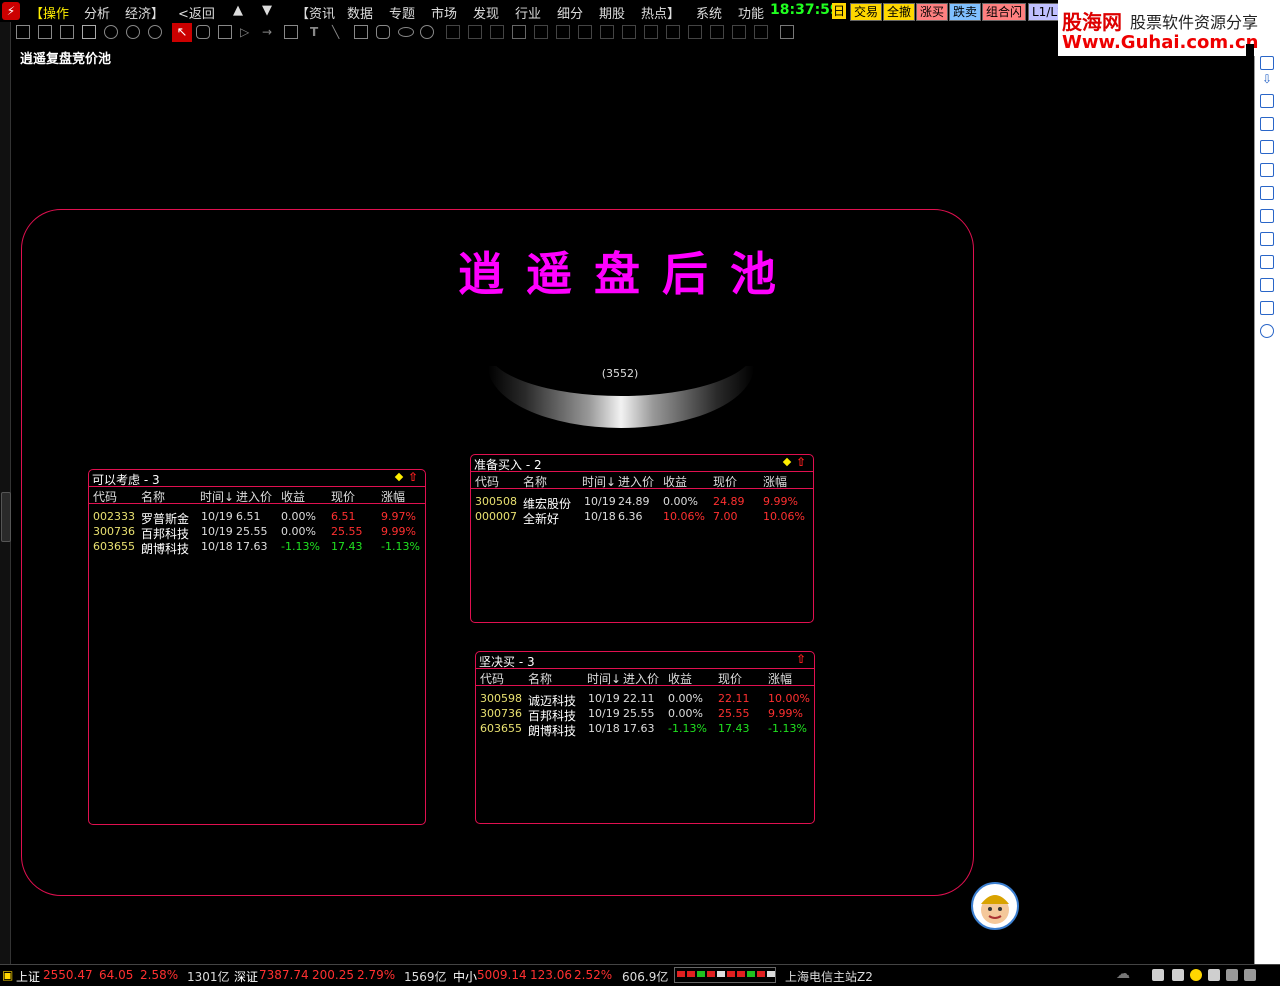  I want to click on cloud-icon: ☁, so click(1123, 974).